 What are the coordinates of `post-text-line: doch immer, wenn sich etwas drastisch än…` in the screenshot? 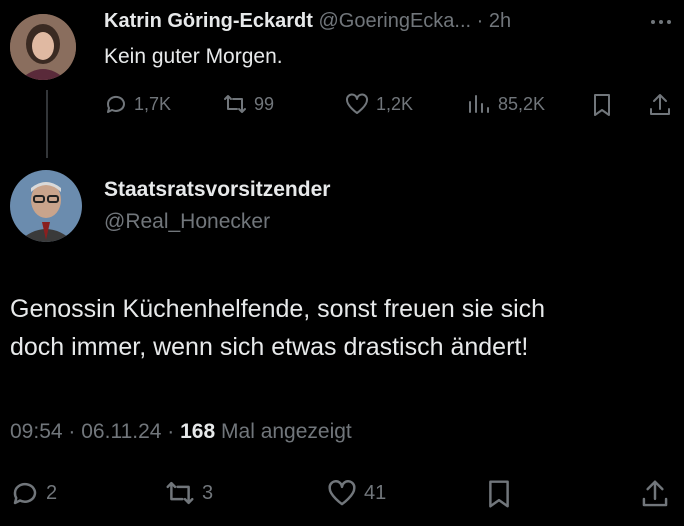 It's located at (269, 347).